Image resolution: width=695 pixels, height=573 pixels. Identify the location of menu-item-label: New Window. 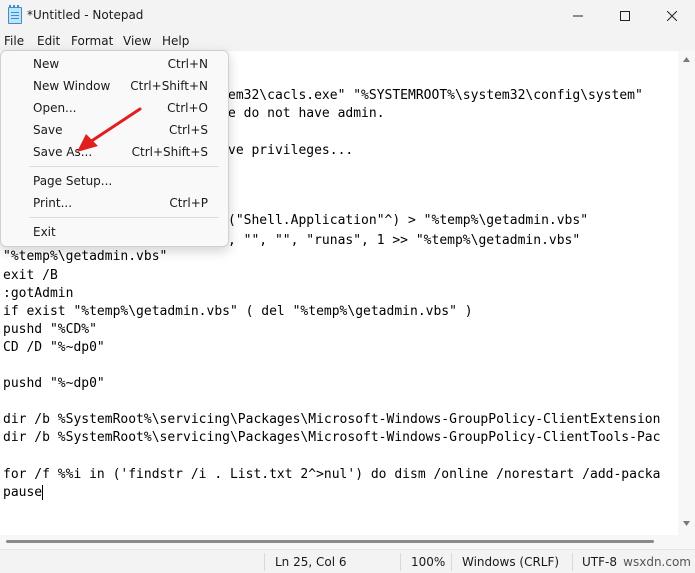
(72, 86).